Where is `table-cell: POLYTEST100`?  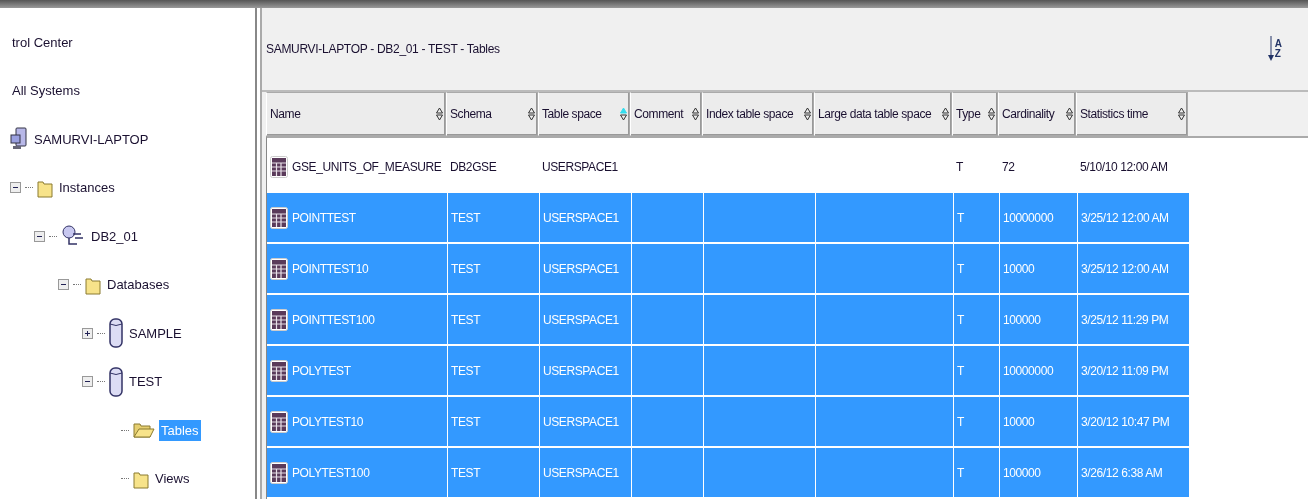
table-cell: POLYTEST100 is located at coordinates (331, 472).